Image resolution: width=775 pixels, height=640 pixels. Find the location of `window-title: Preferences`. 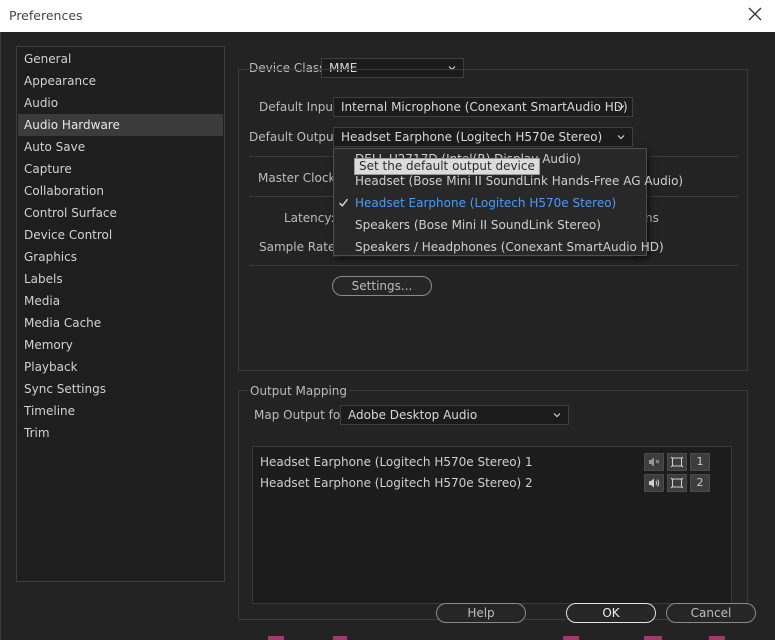

window-title: Preferences is located at coordinates (46, 15).